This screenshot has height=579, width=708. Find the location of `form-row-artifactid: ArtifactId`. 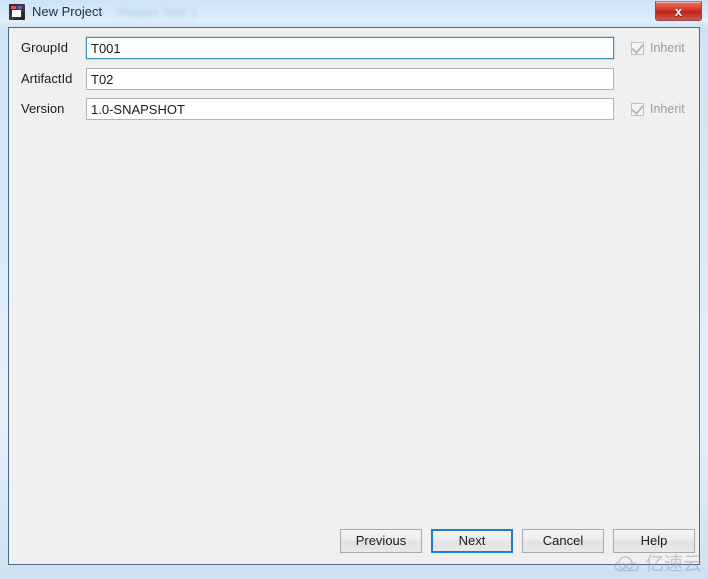

form-row-artifactid: ArtifactId is located at coordinates (354, 79).